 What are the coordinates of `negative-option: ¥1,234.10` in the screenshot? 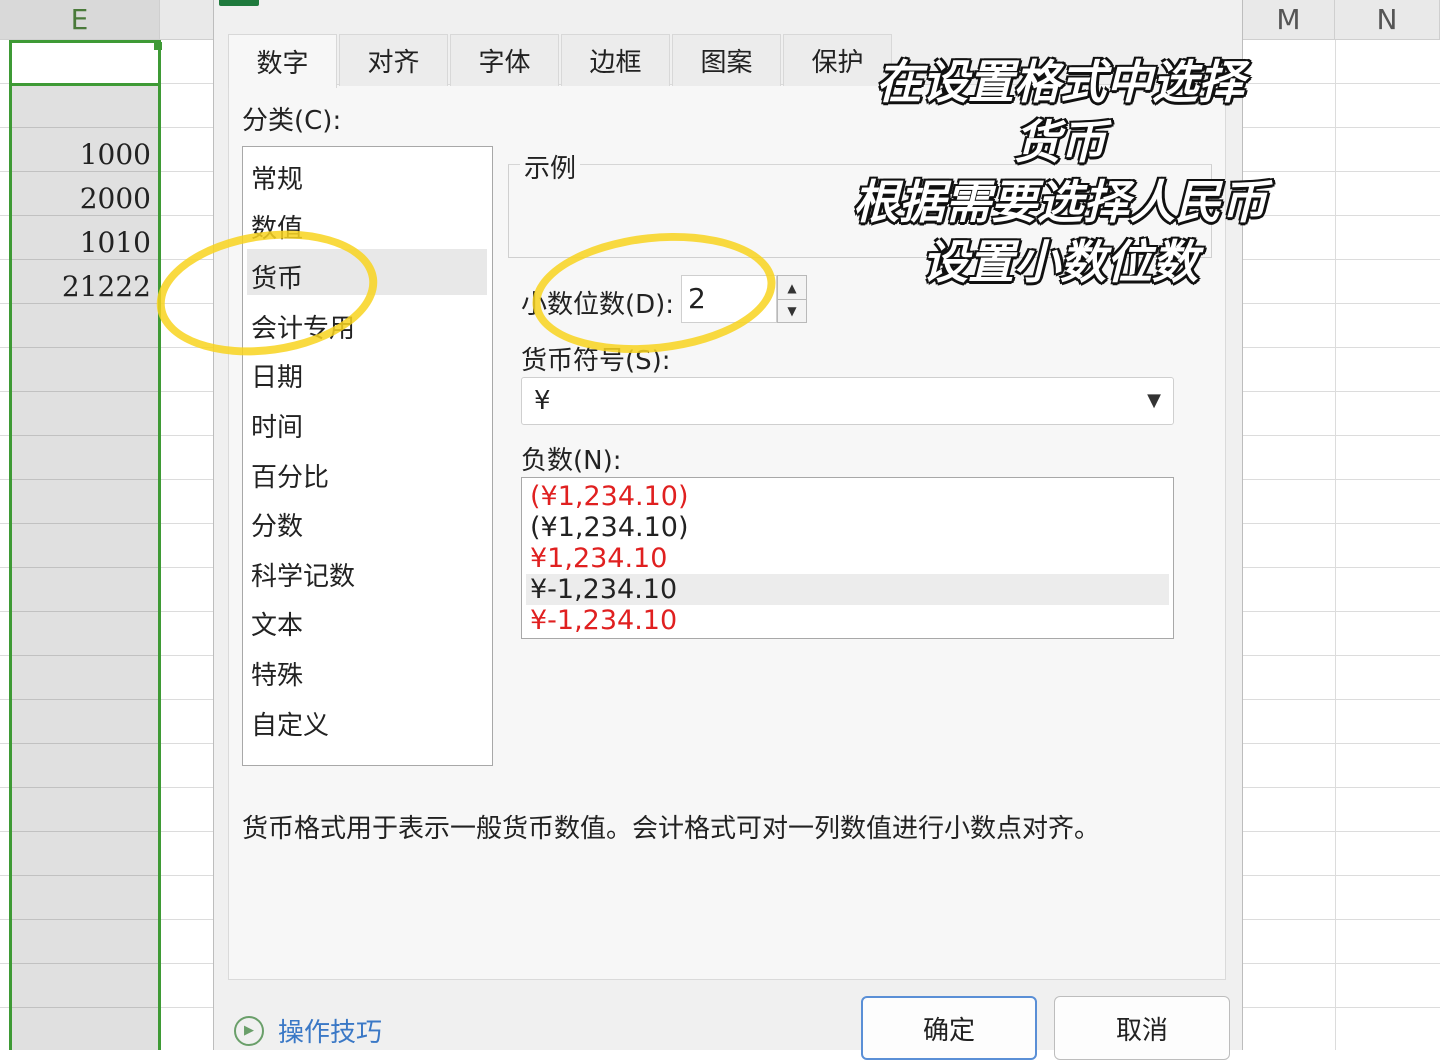 It's located at (598, 558).